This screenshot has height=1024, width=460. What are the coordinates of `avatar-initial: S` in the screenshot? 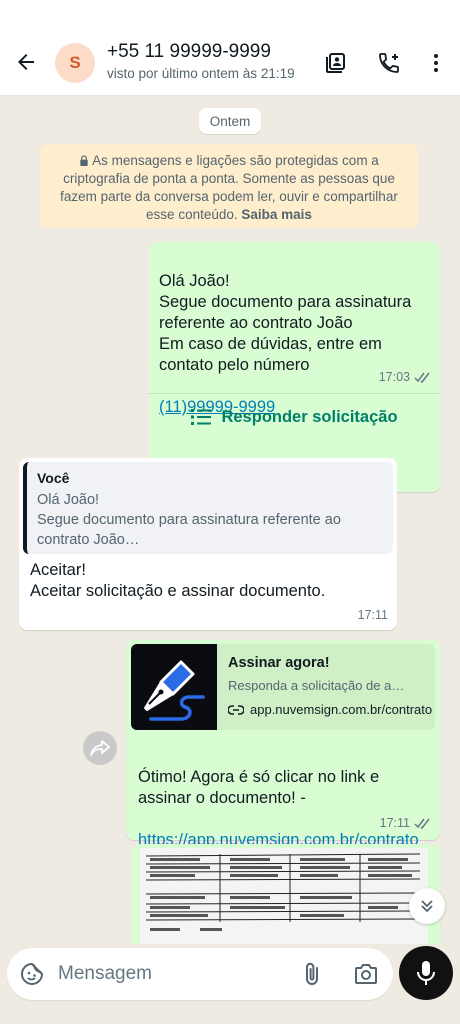 It's located at (75, 62).